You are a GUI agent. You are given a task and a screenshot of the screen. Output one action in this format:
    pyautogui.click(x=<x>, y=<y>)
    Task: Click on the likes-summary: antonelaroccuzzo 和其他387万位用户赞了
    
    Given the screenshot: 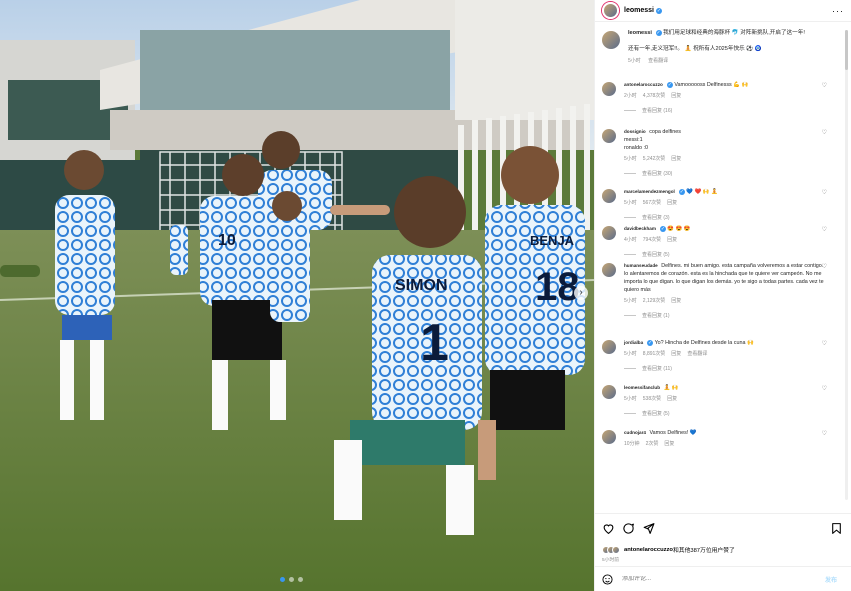 What is the action you would take?
    pyautogui.click(x=723, y=549)
    